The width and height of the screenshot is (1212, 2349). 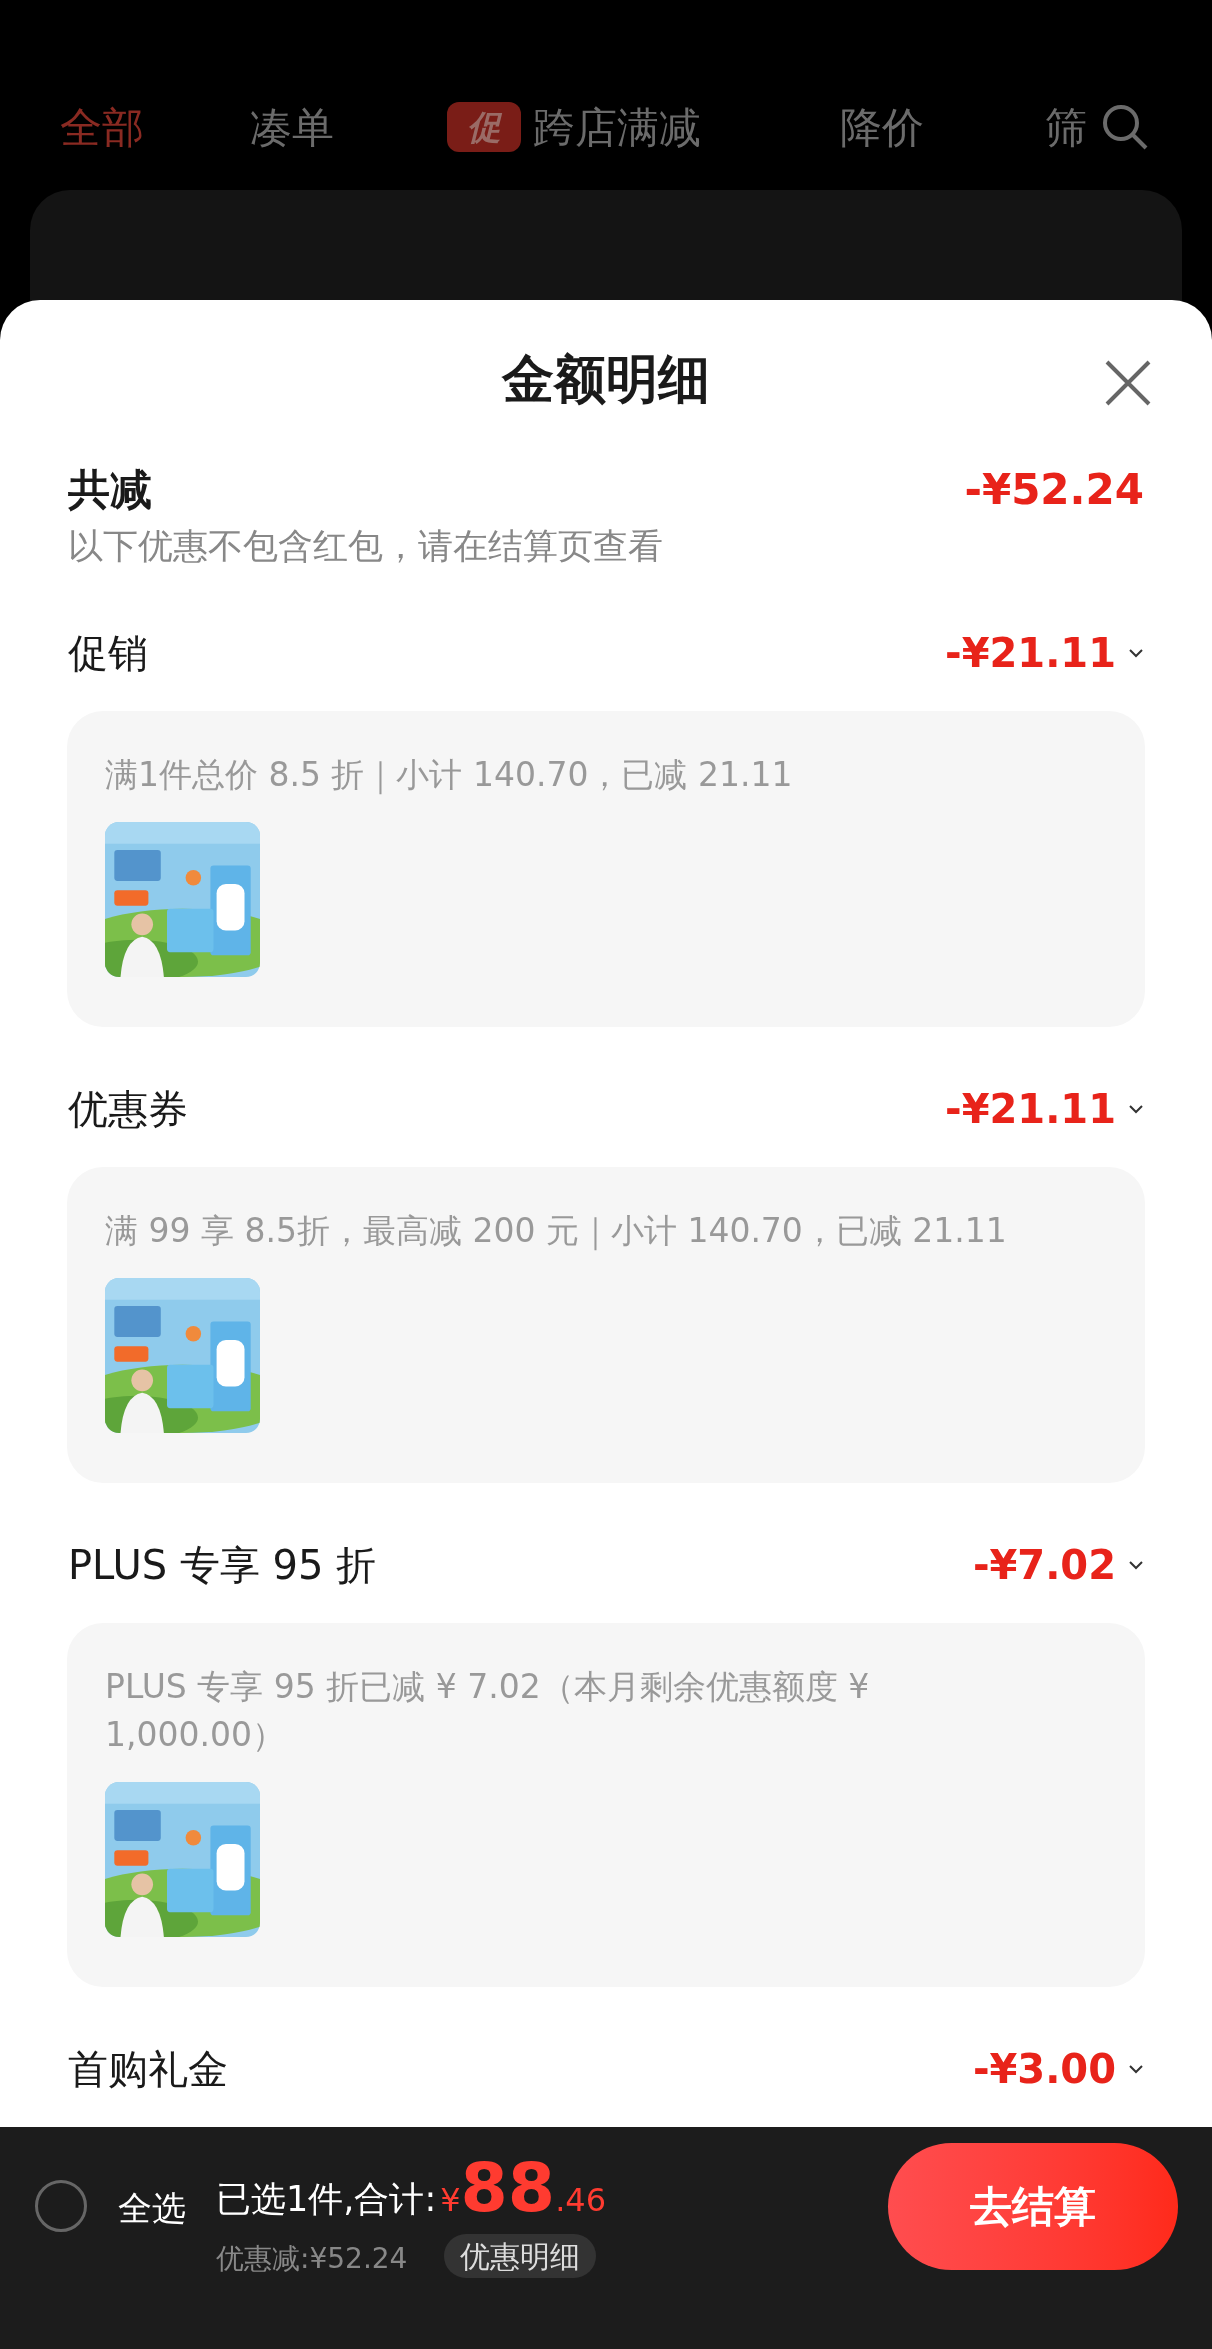 What do you see at coordinates (366, 546) in the screenshot?
I see `note-text: 以下优惠不包含红包，请在结算页查看` at bounding box center [366, 546].